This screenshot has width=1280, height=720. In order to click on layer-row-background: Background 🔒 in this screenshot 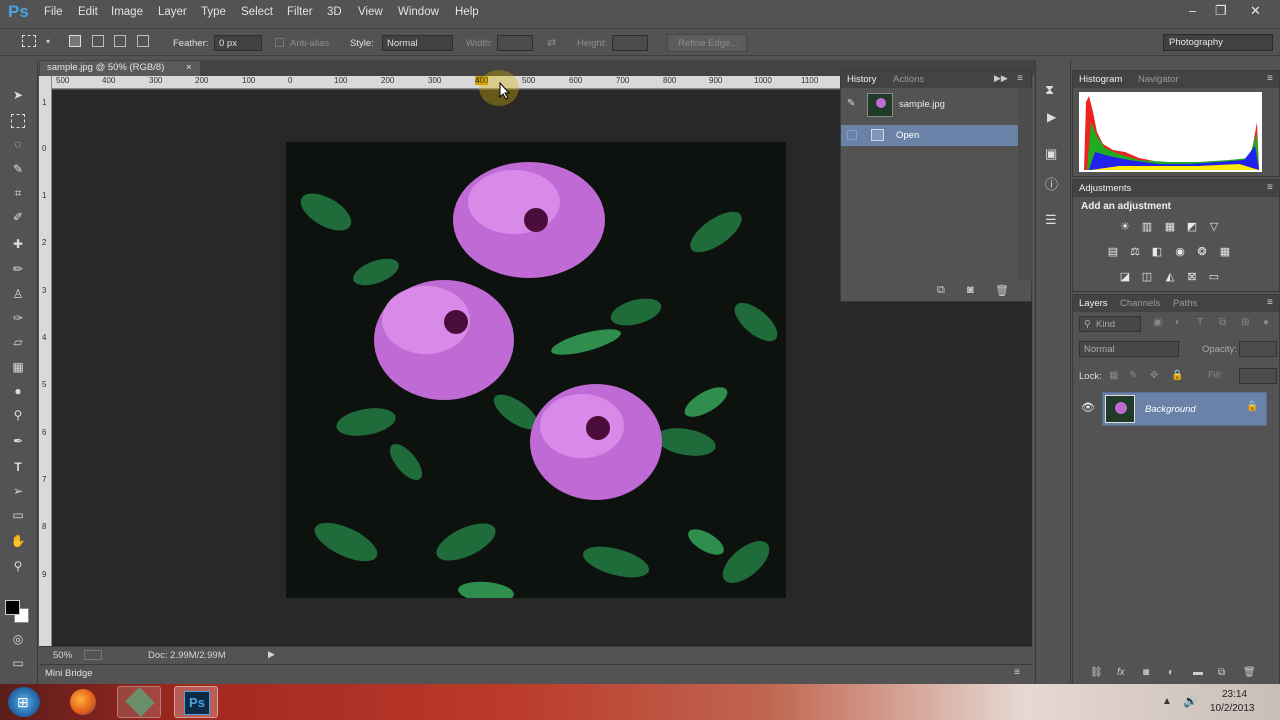, I will do `click(1184, 409)`.